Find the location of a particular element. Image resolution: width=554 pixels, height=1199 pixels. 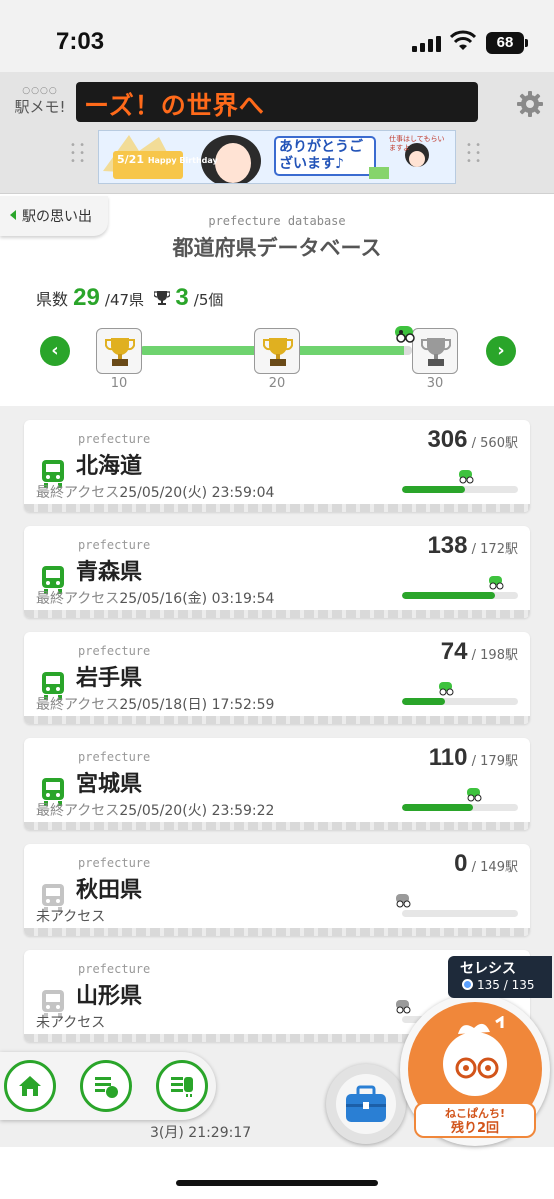

ticker-display: ーズ！の世界へ is located at coordinates (277, 102).